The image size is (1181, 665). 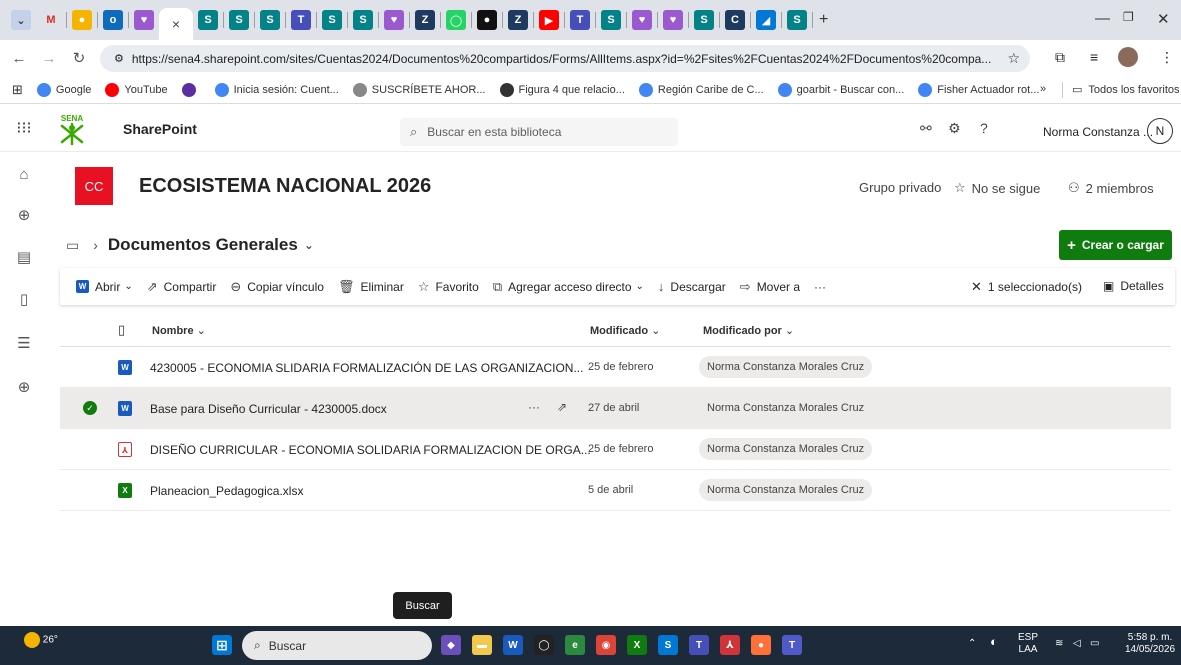 I want to click on copilot-icon: ◆, so click(x=451, y=645).